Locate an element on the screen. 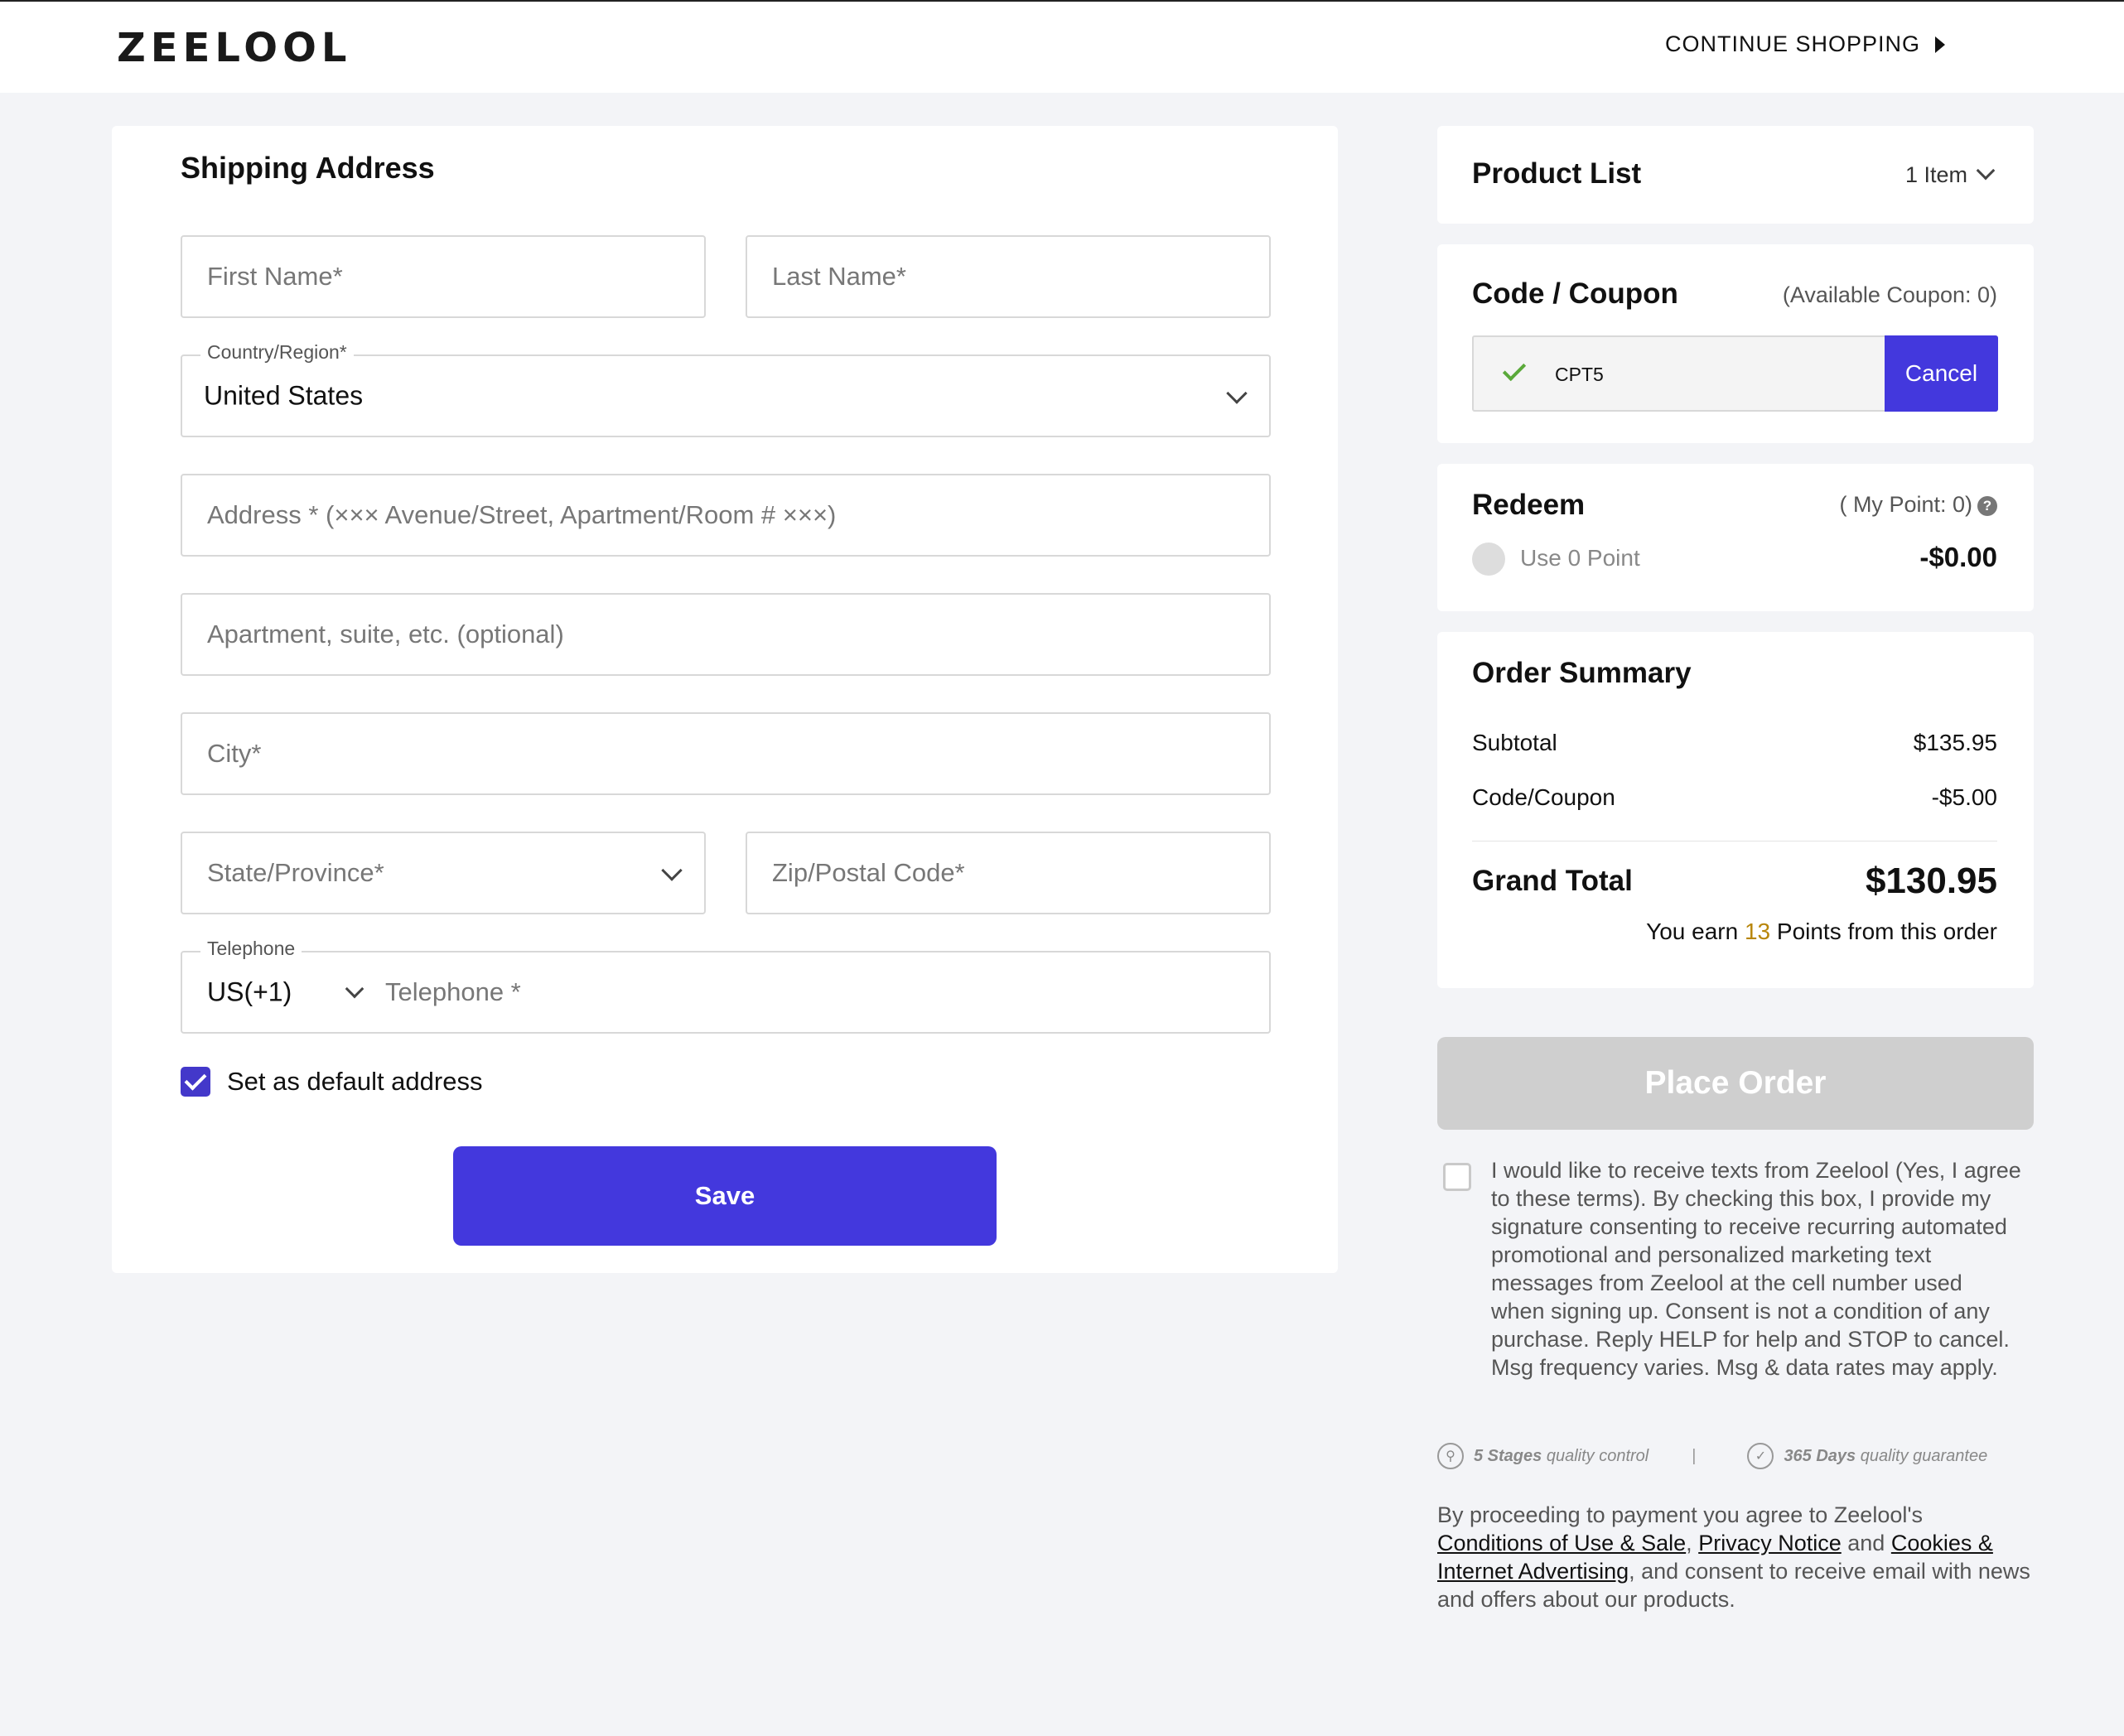 This screenshot has height=1736, width=2124. state-select: State/Province* is located at coordinates (443, 873).